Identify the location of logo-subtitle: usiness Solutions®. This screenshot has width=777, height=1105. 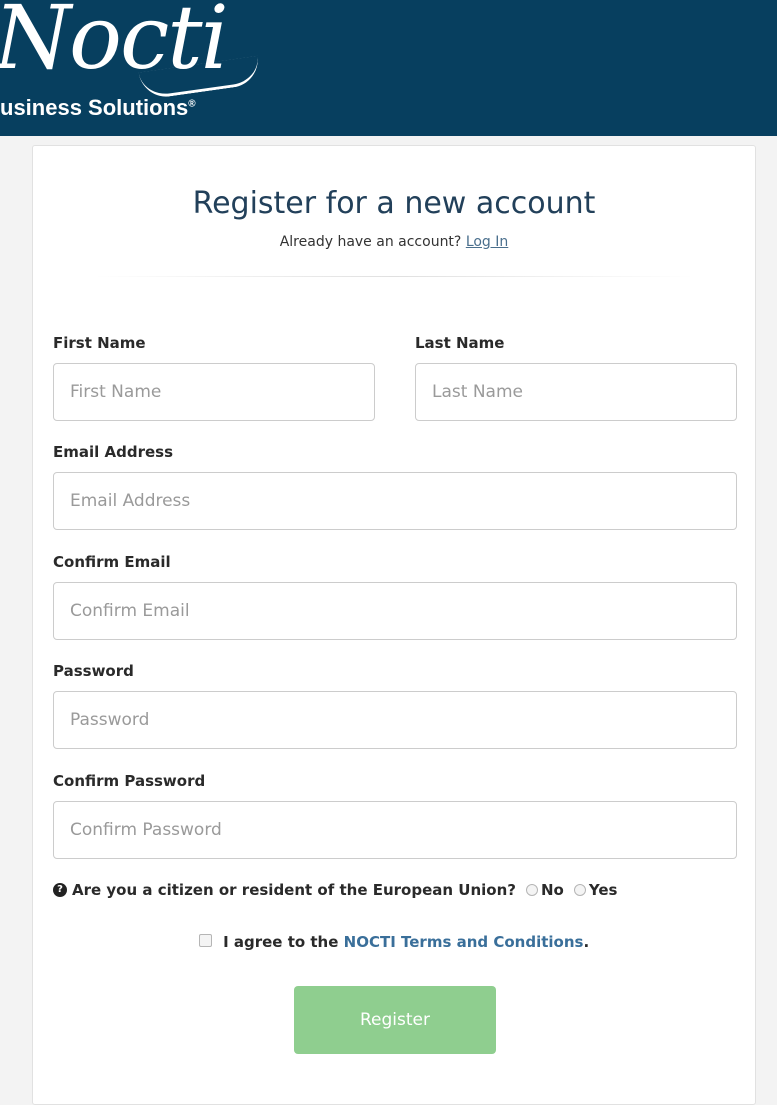
(98, 108).